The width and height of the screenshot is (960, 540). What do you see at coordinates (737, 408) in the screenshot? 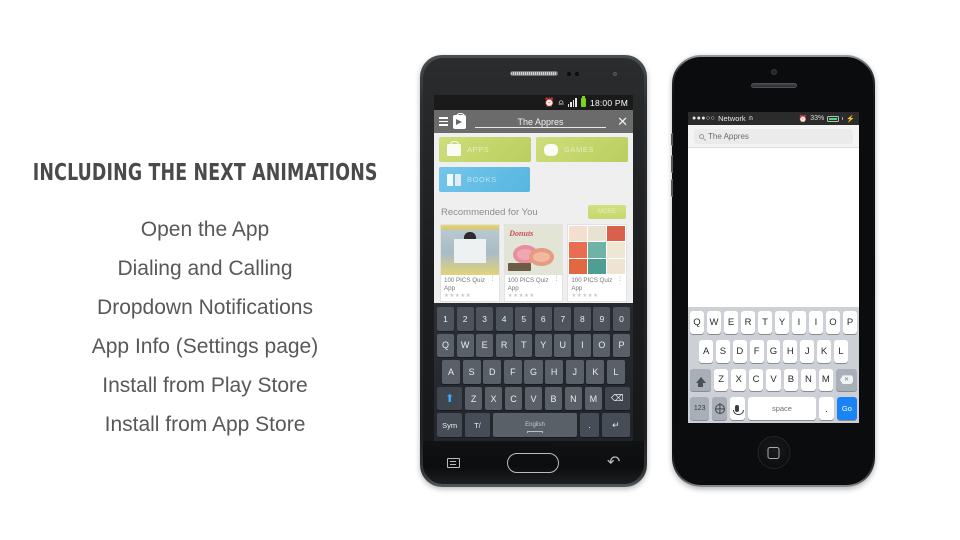
I see `dictation-key` at bounding box center [737, 408].